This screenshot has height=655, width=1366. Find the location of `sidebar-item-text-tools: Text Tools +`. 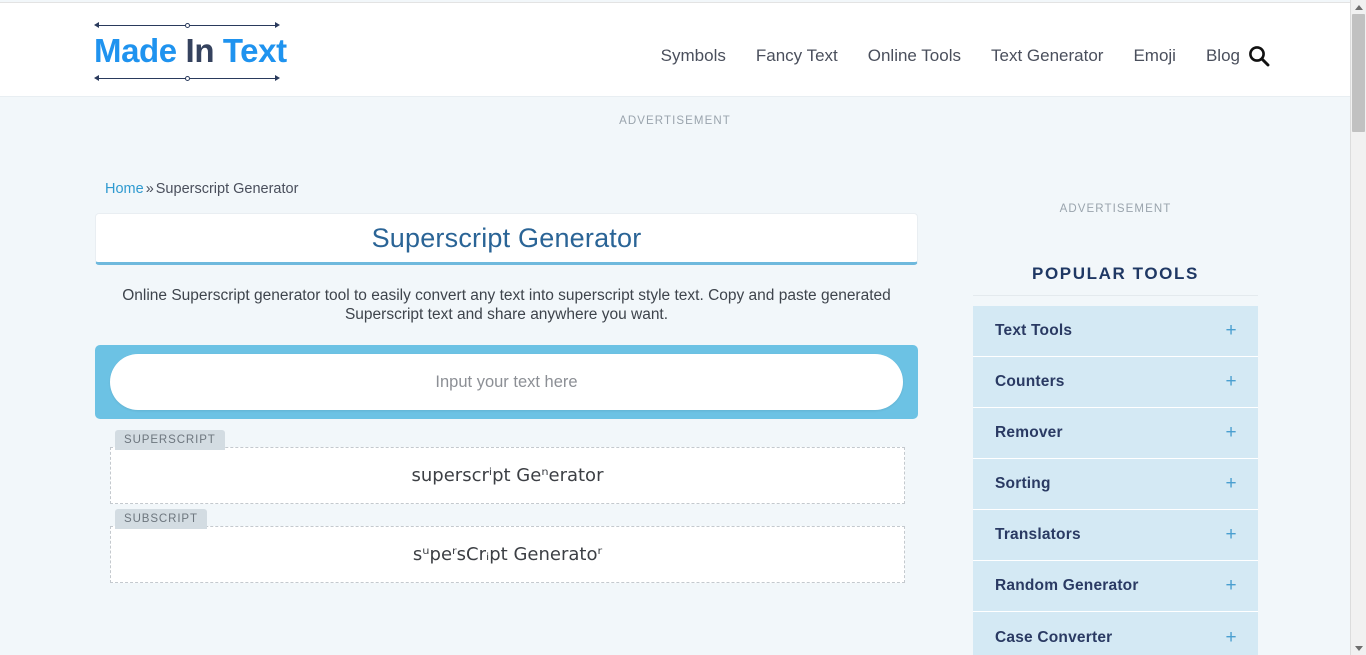

sidebar-item-text-tools: Text Tools + is located at coordinates (1115, 331).